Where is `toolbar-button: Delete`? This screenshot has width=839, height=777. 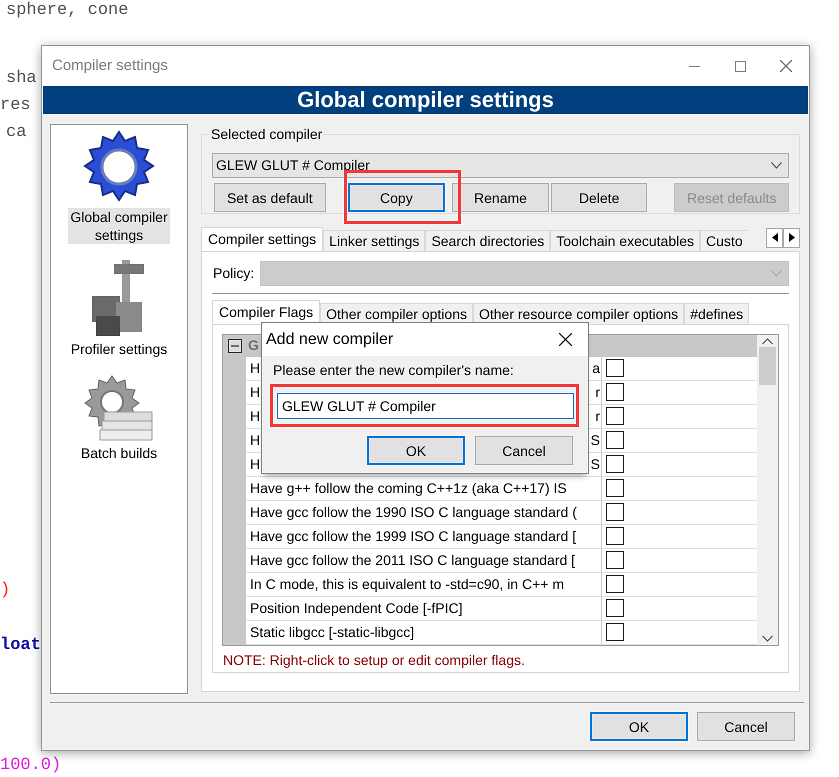
toolbar-button: Delete is located at coordinates (599, 197).